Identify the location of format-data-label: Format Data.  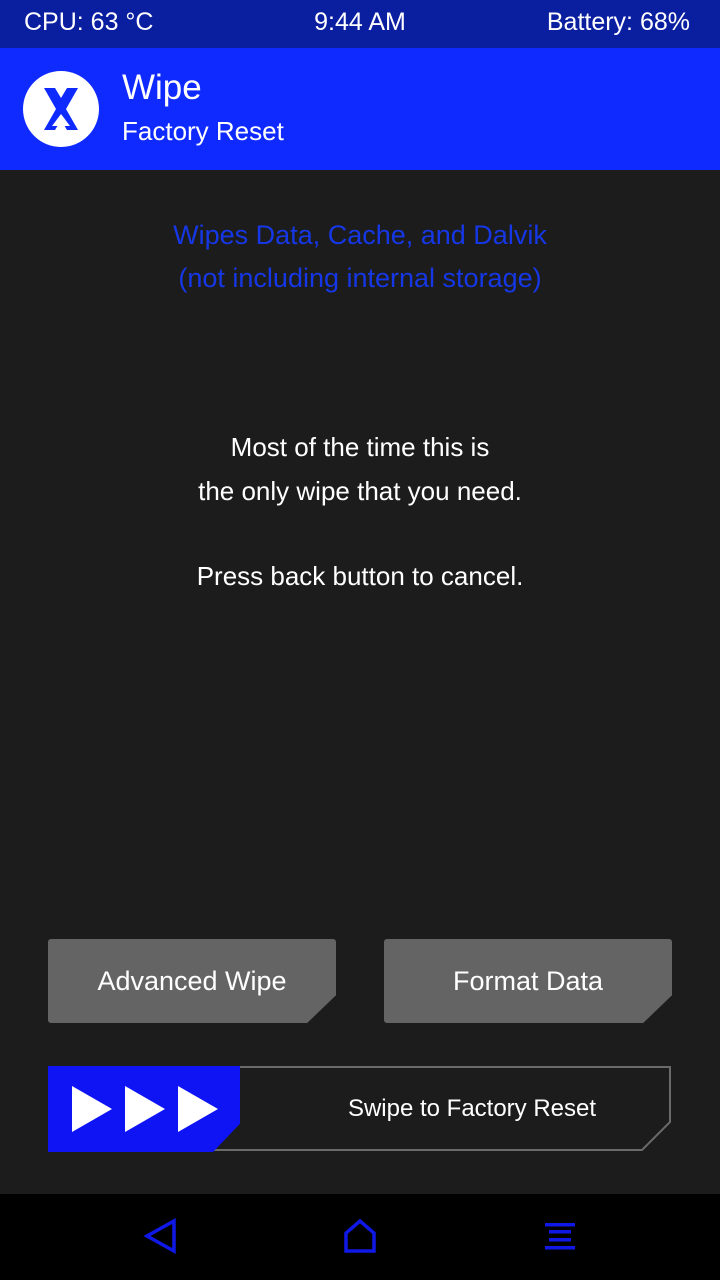
(528, 980).